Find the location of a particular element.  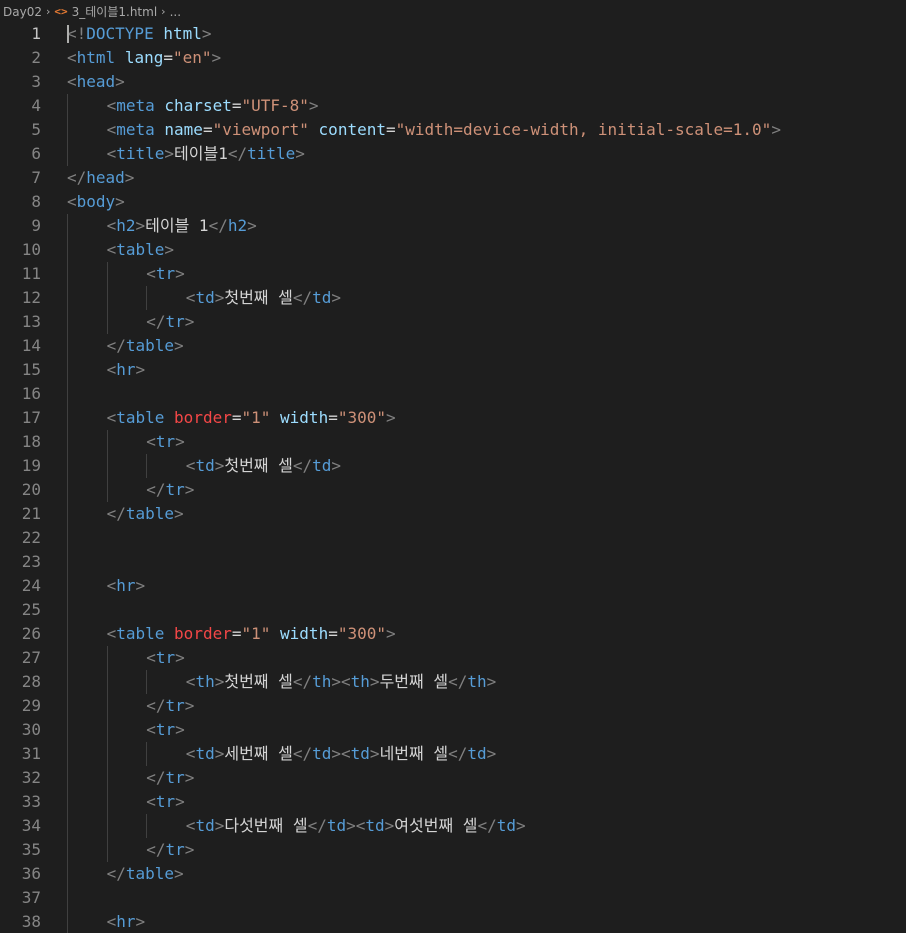

code-line: 16 is located at coordinates (453, 394).